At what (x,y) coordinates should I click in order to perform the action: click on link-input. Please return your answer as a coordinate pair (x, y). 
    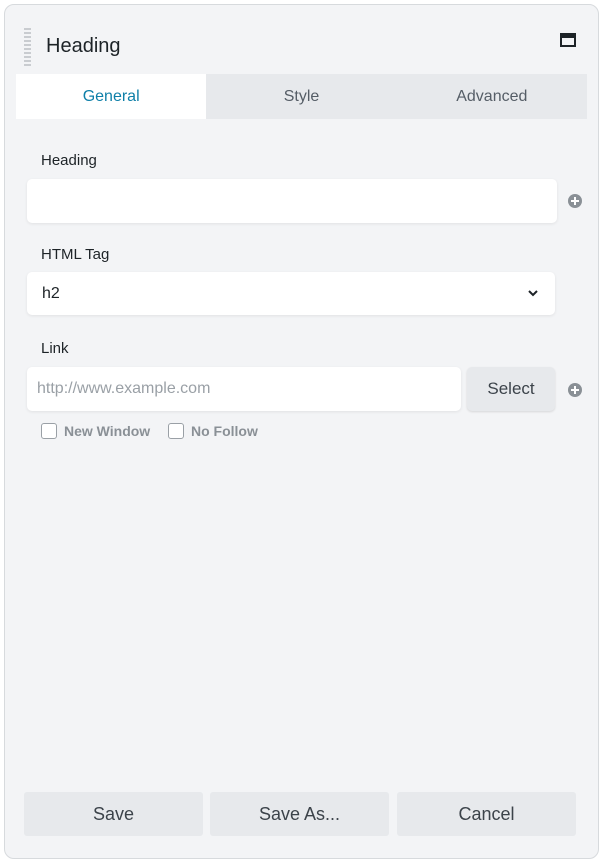
    Looking at the image, I should click on (244, 389).